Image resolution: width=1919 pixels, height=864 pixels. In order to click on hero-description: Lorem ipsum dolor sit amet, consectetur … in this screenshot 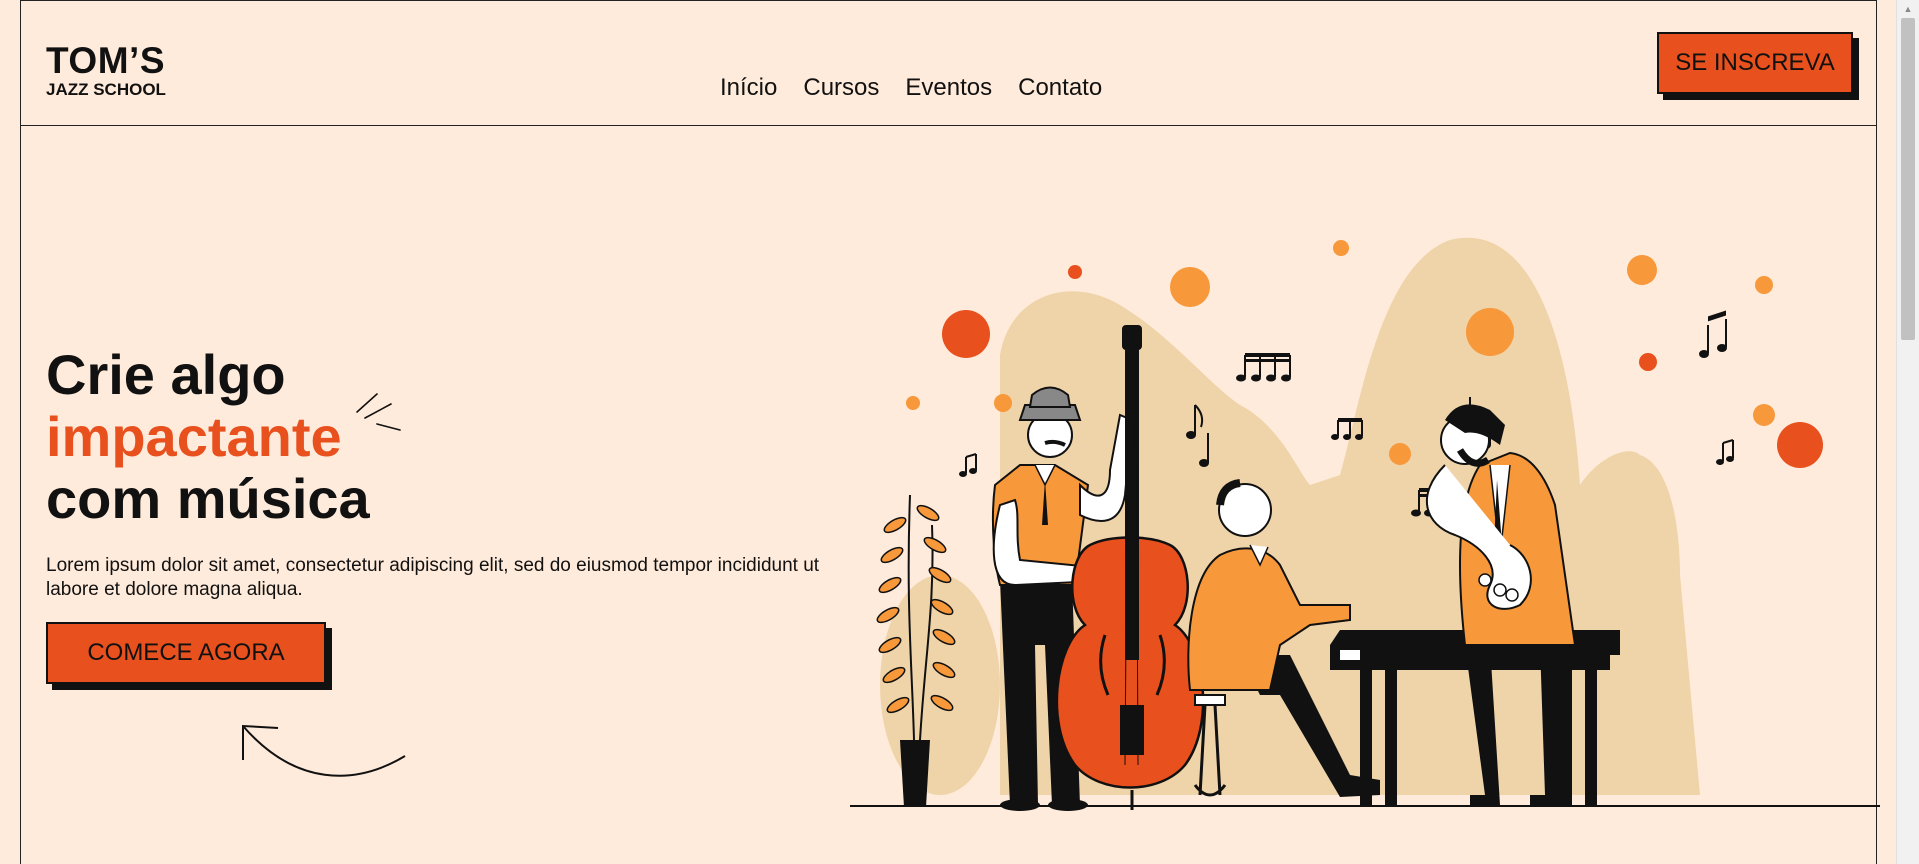, I will do `click(433, 577)`.